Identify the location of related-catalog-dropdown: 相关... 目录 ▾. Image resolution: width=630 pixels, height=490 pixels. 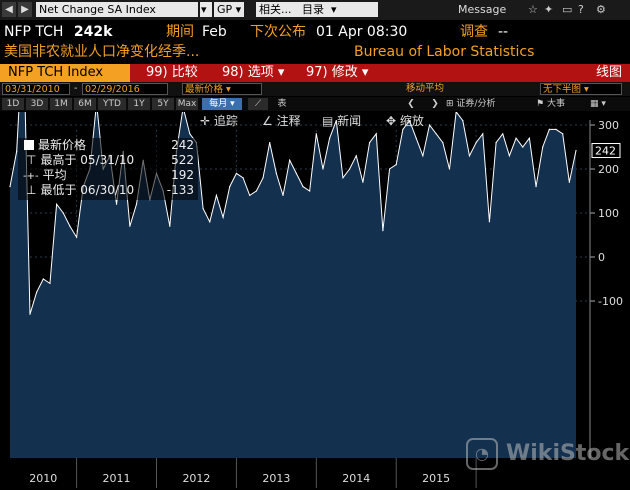
(317, 9).